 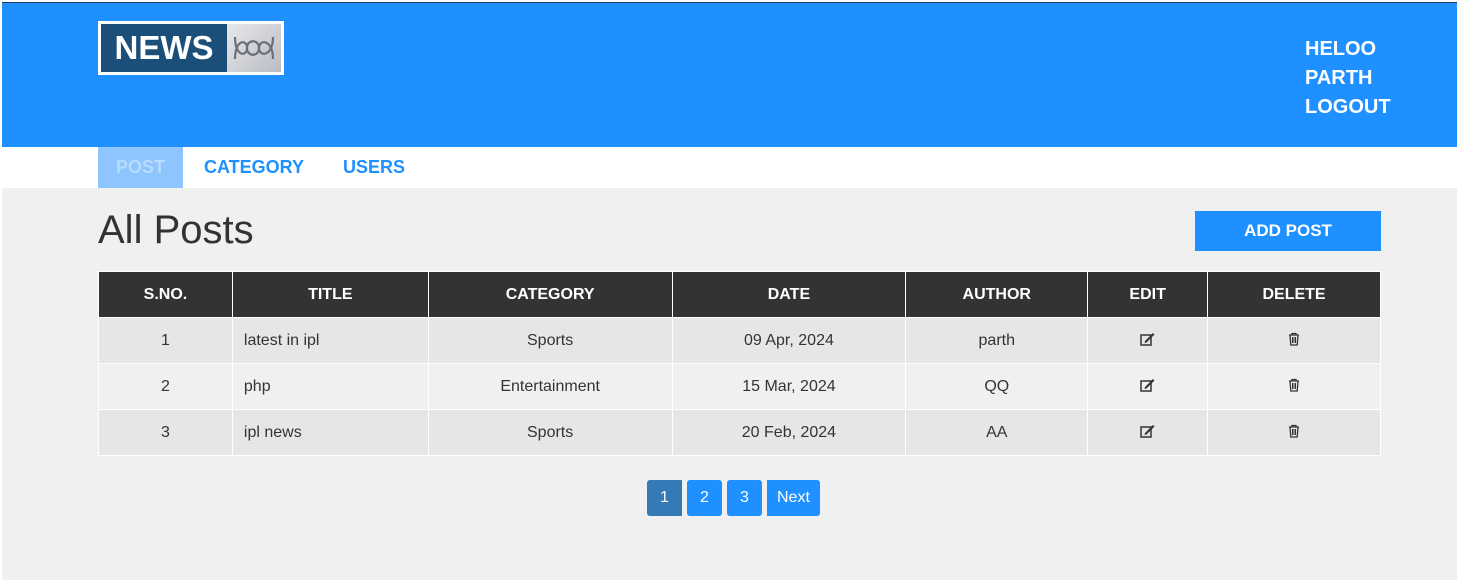 I want to click on user-menu: HELOO PARTH LOGOUT, so click(x=1348, y=78).